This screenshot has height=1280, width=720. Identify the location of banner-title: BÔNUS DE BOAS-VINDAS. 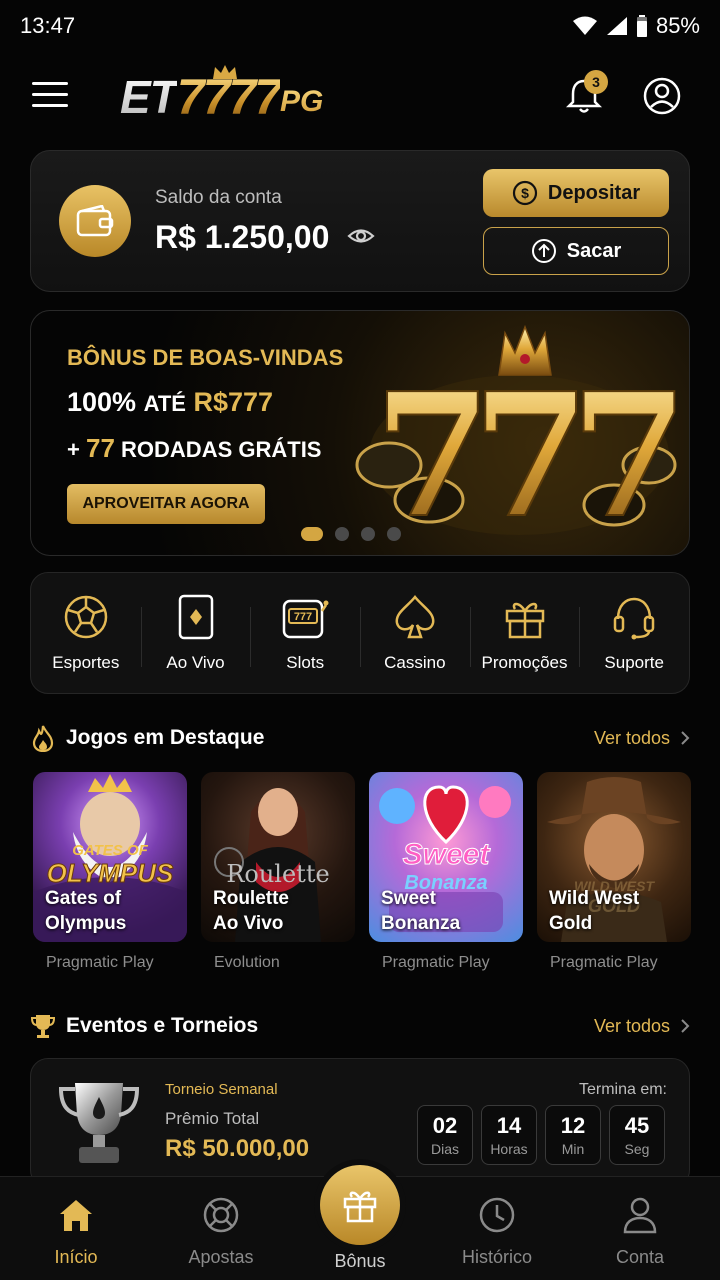
(205, 357).